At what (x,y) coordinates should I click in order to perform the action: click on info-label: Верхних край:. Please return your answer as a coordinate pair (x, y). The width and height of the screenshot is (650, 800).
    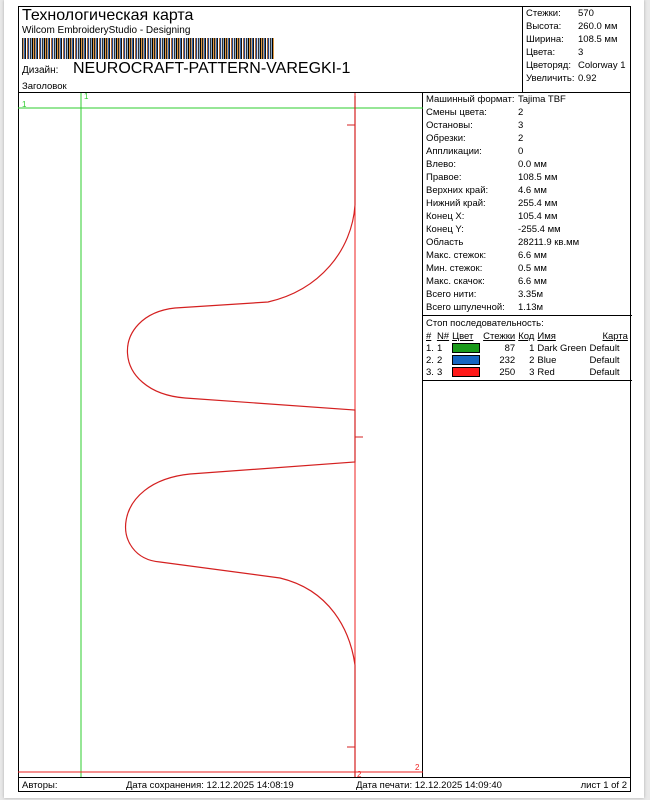
    Looking at the image, I should click on (457, 190).